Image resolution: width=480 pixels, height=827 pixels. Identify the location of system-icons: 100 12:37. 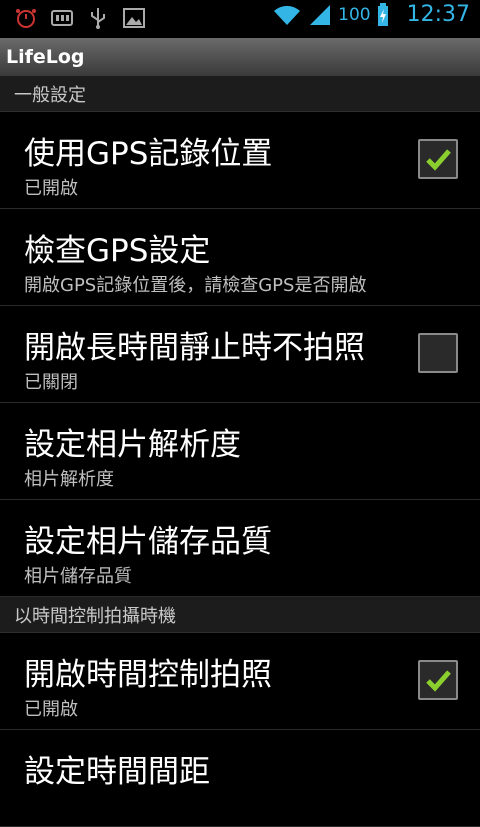
(371, 14).